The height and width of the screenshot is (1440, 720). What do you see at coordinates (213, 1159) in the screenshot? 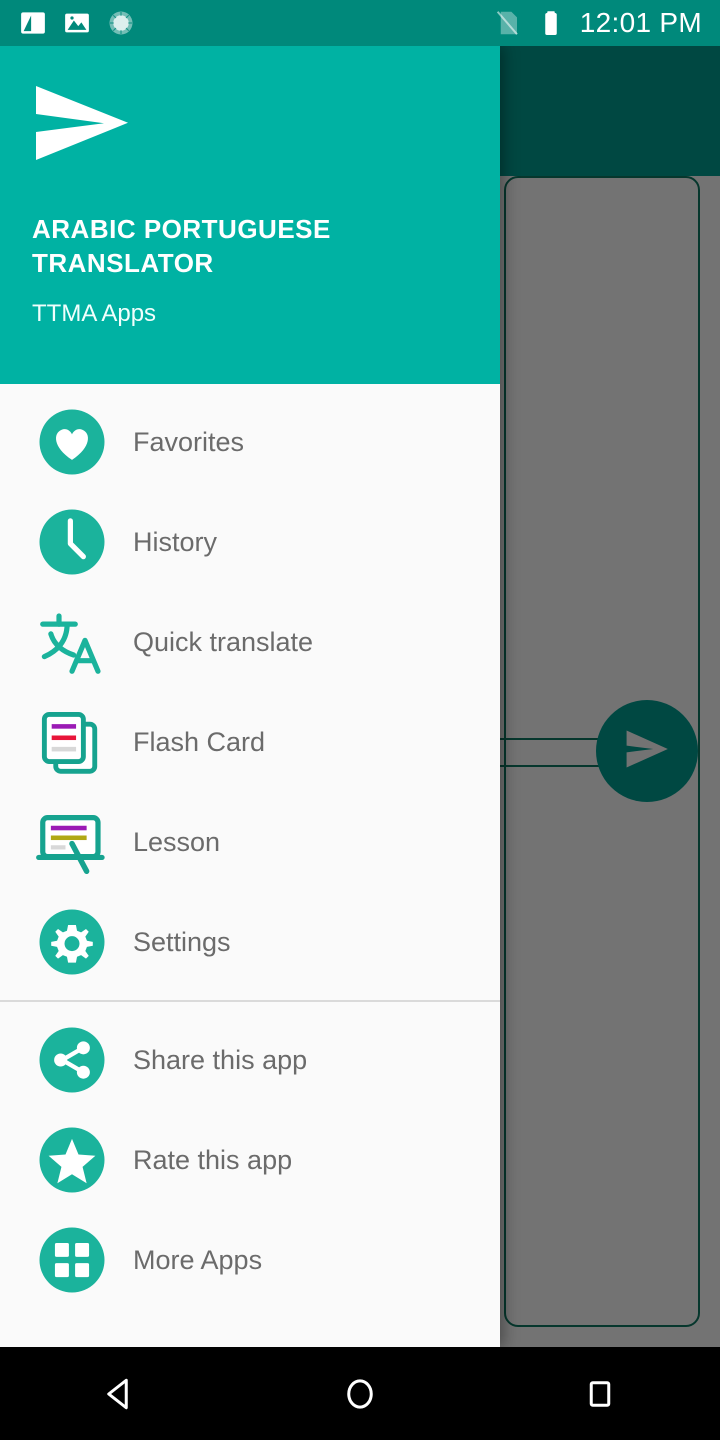
I see `menu-item-label: Rate this app` at bounding box center [213, 1159].